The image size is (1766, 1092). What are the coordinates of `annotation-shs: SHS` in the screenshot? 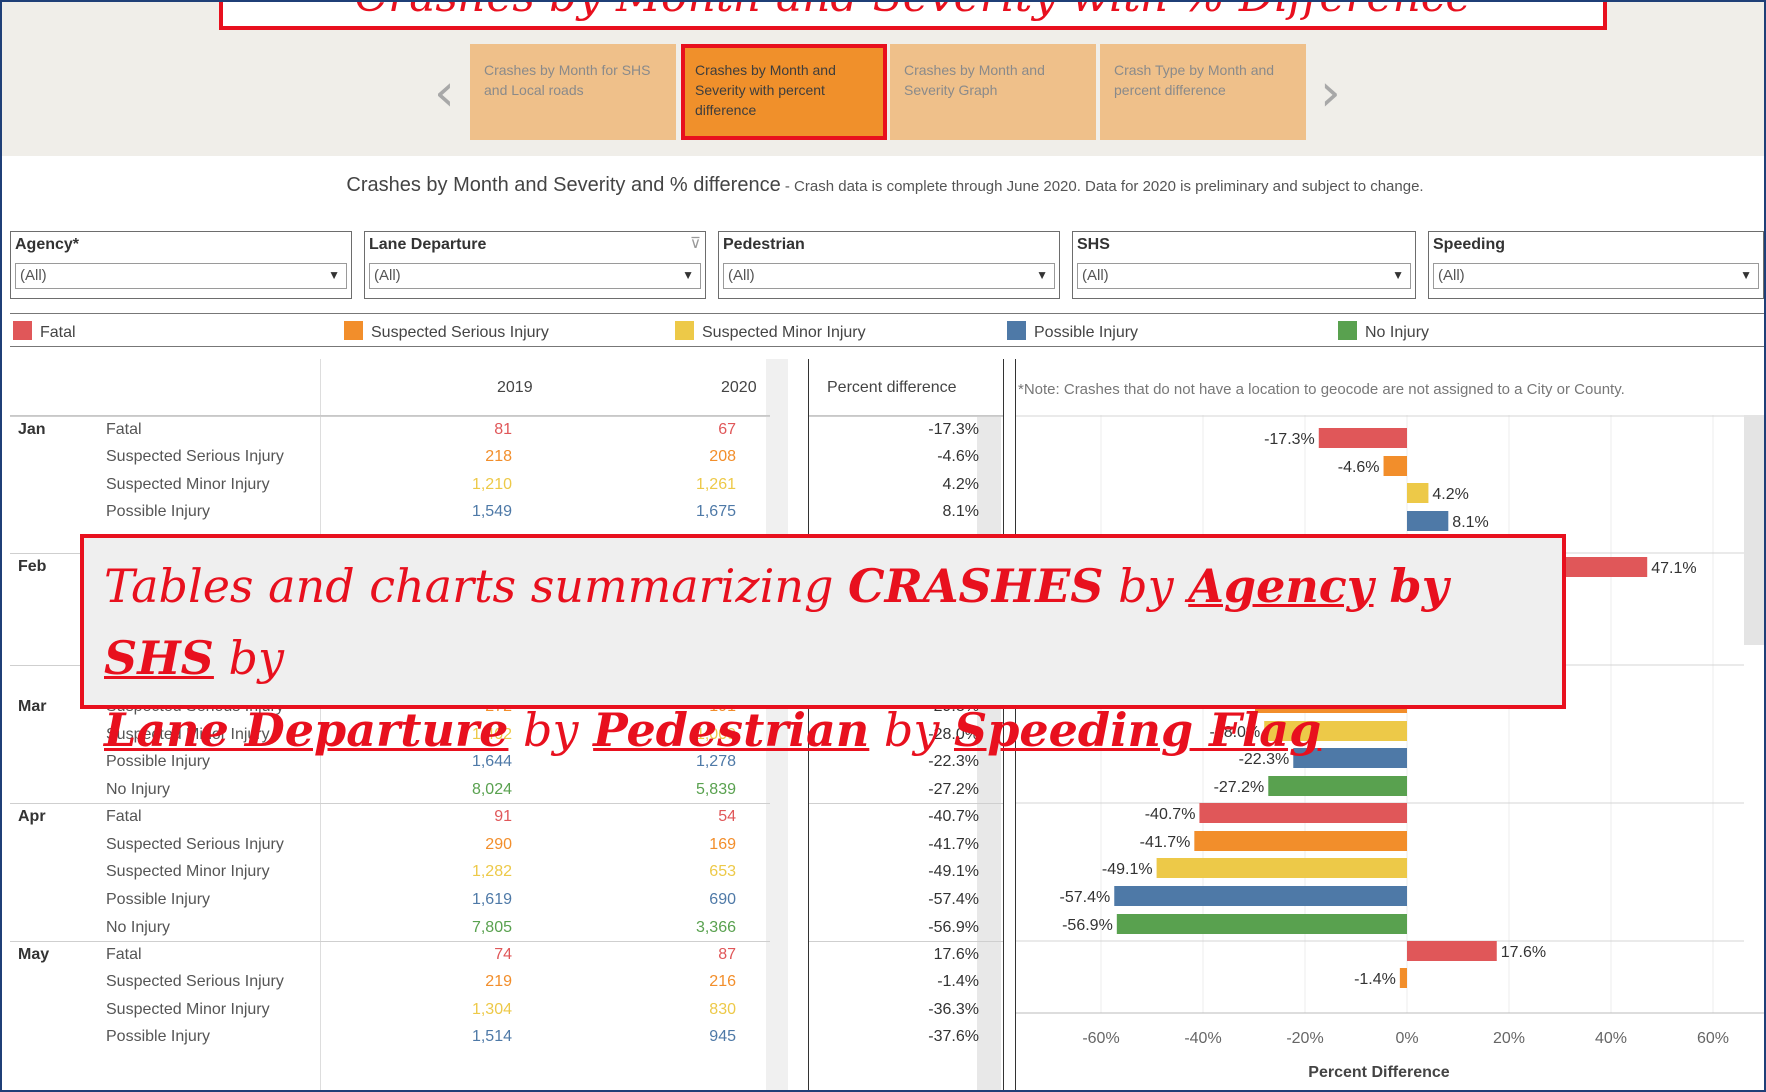 It's located at (159, 658).